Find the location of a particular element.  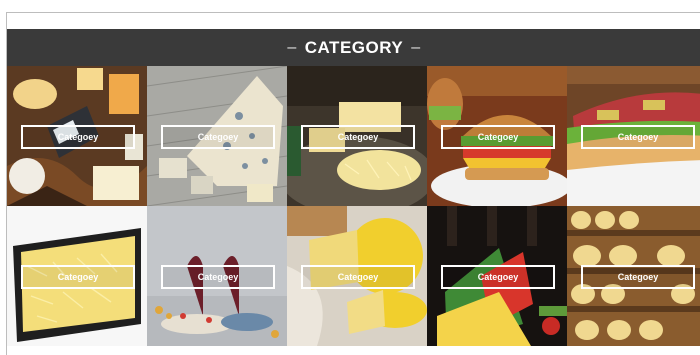

header-title: CATEGORY is located at coordinates (354, 47).